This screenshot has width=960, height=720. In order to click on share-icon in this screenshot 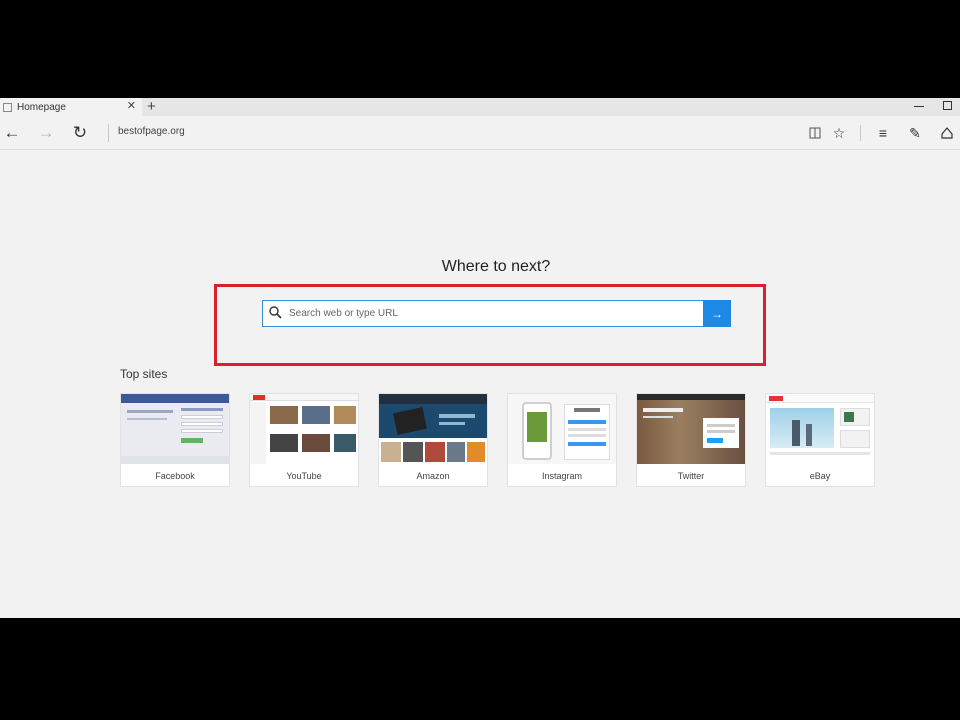, I will do `click(947, 133)`.